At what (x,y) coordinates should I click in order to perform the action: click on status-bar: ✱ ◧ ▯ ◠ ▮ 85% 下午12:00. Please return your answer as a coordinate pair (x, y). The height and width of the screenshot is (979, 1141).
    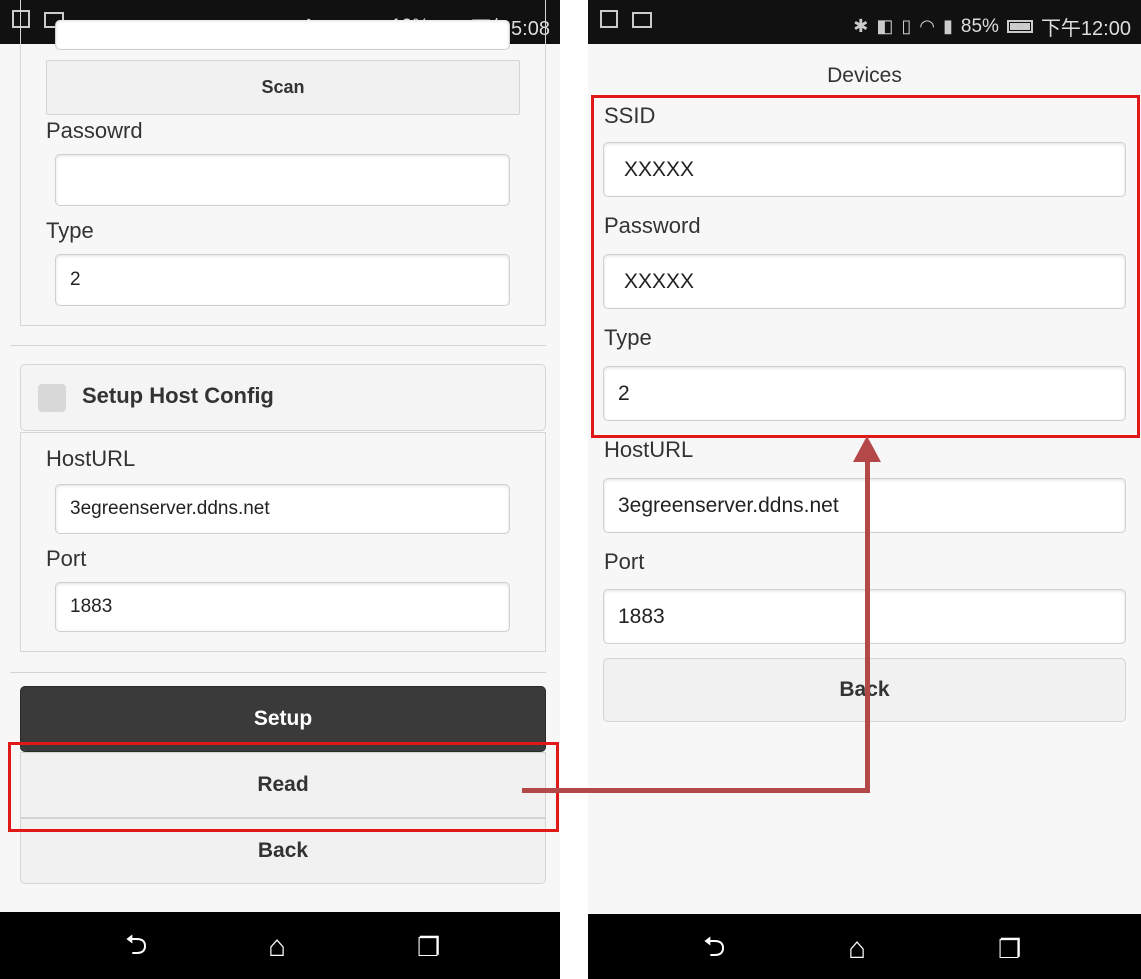
    Looking at the image, I should click on (864, 22).